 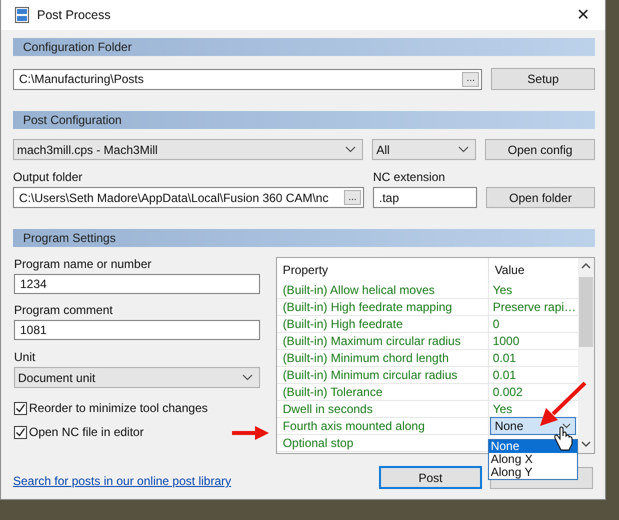 I want to click on table-cell: 0, so click(x=496, y=324).